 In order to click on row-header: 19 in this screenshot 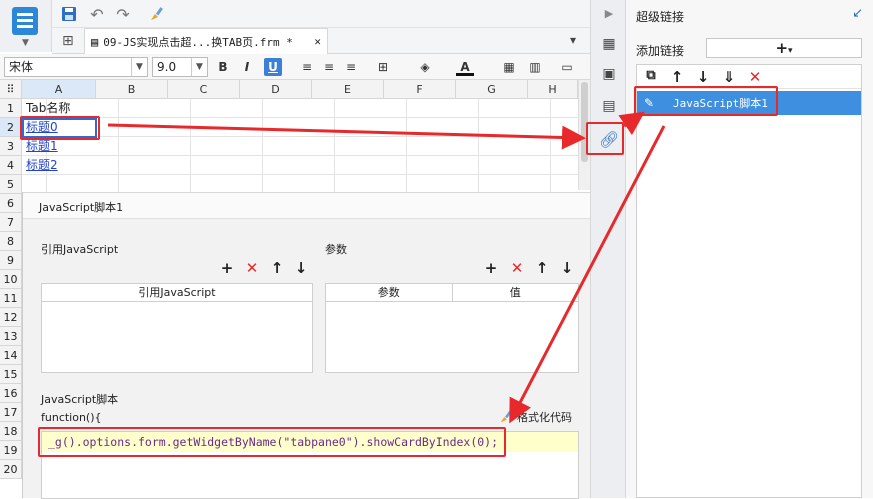, I will do `click(11, 450)`.